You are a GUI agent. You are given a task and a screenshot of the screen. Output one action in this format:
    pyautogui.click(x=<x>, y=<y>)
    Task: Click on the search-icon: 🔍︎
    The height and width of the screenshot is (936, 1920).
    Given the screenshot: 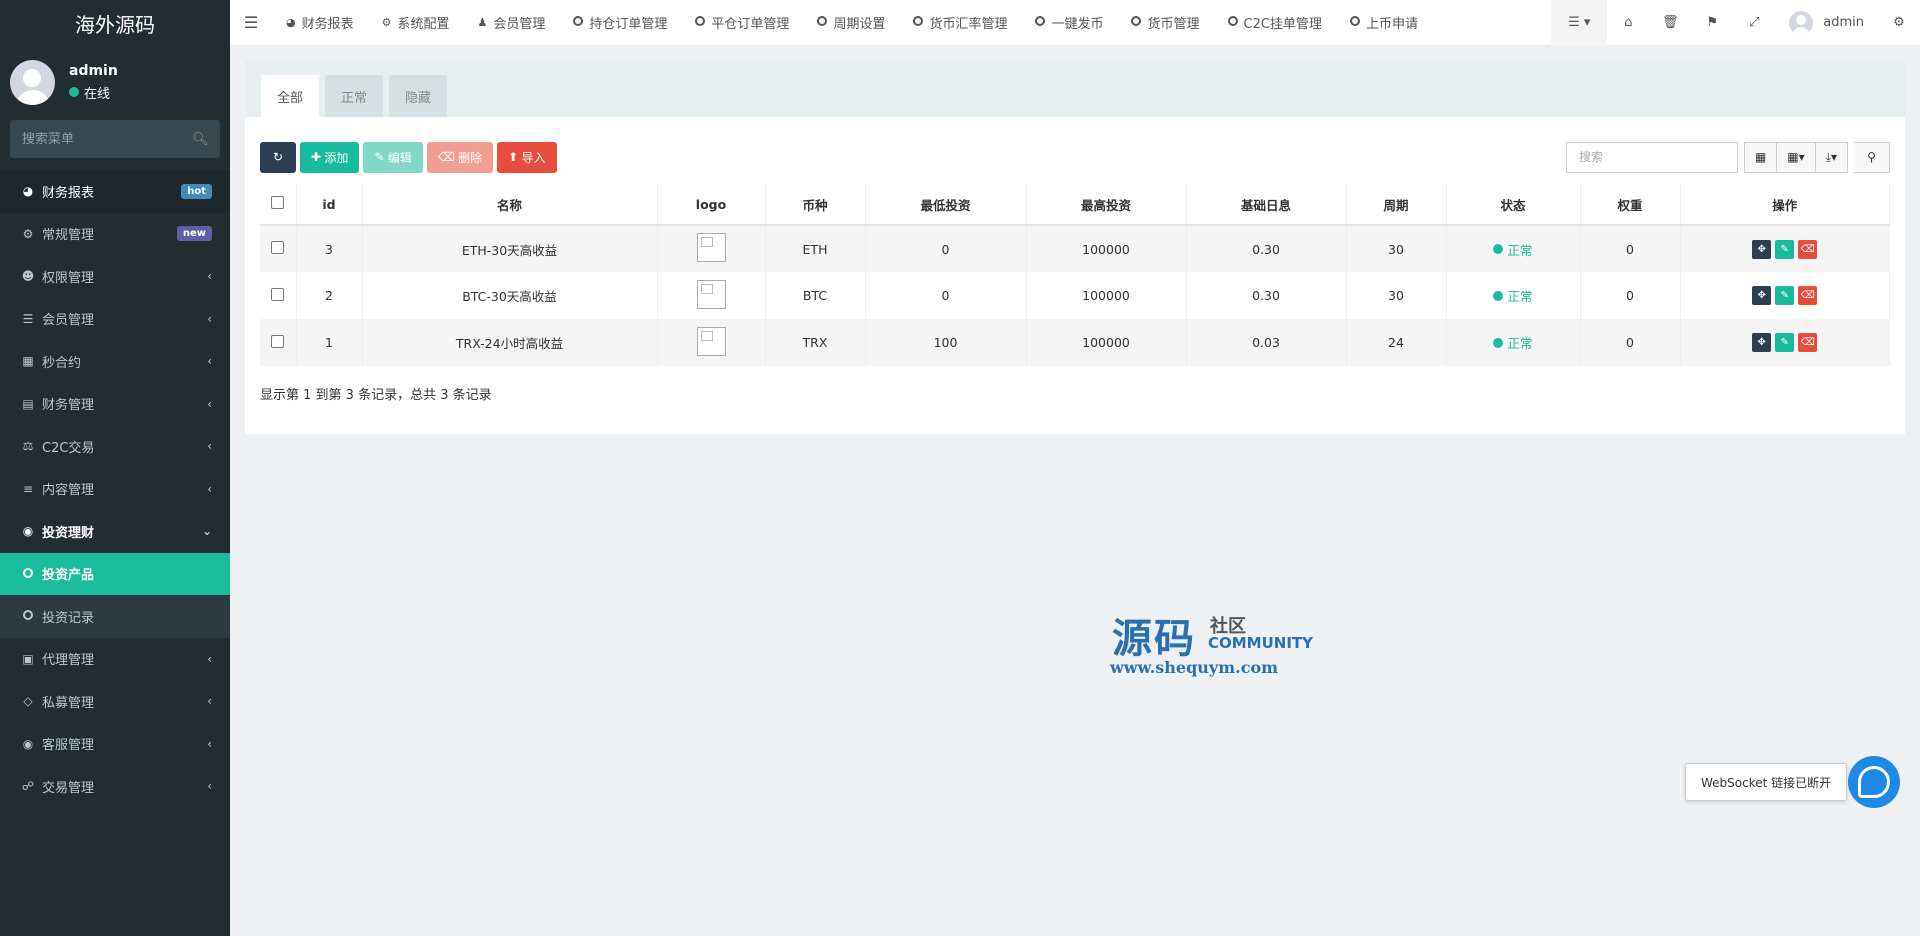 What is the action you would take?
    pyautogui.click(x=200, y=139)
    